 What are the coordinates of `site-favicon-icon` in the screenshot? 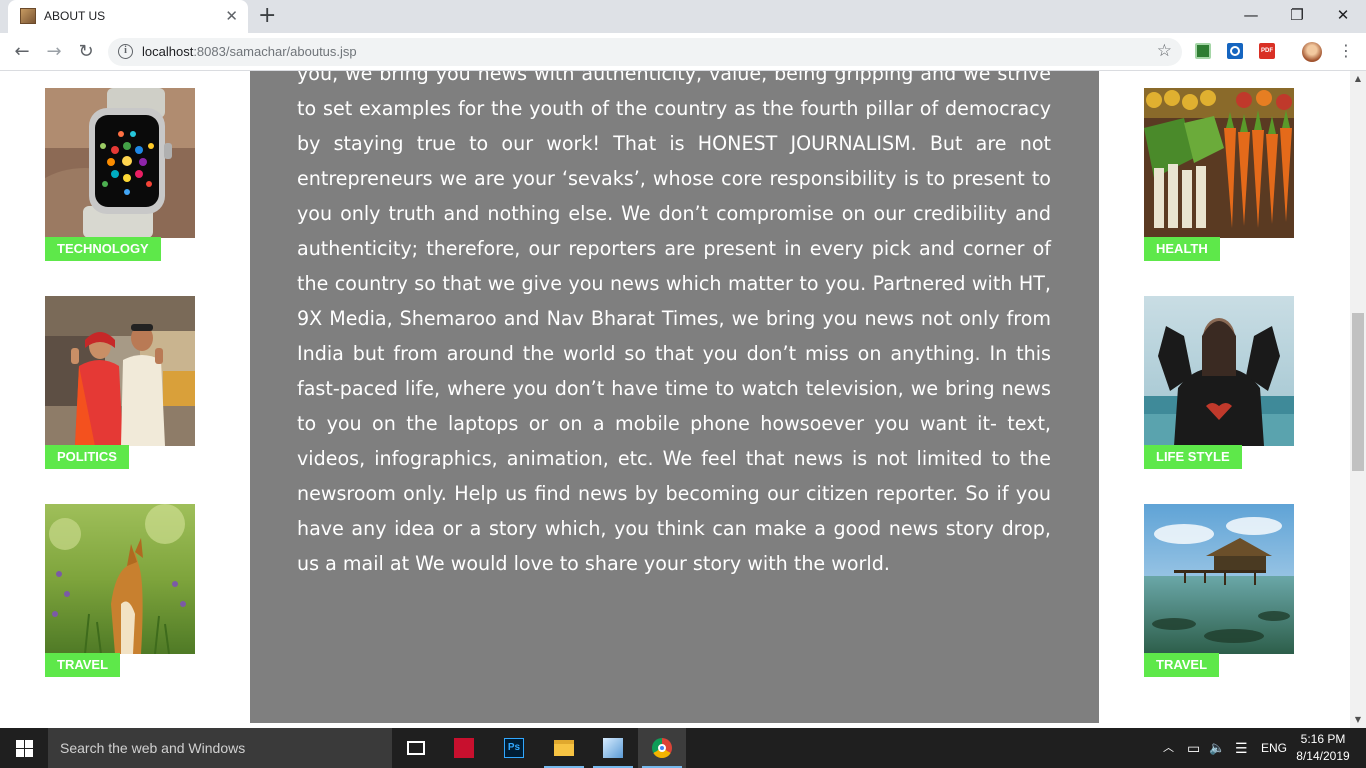 It's located at (28, 16).